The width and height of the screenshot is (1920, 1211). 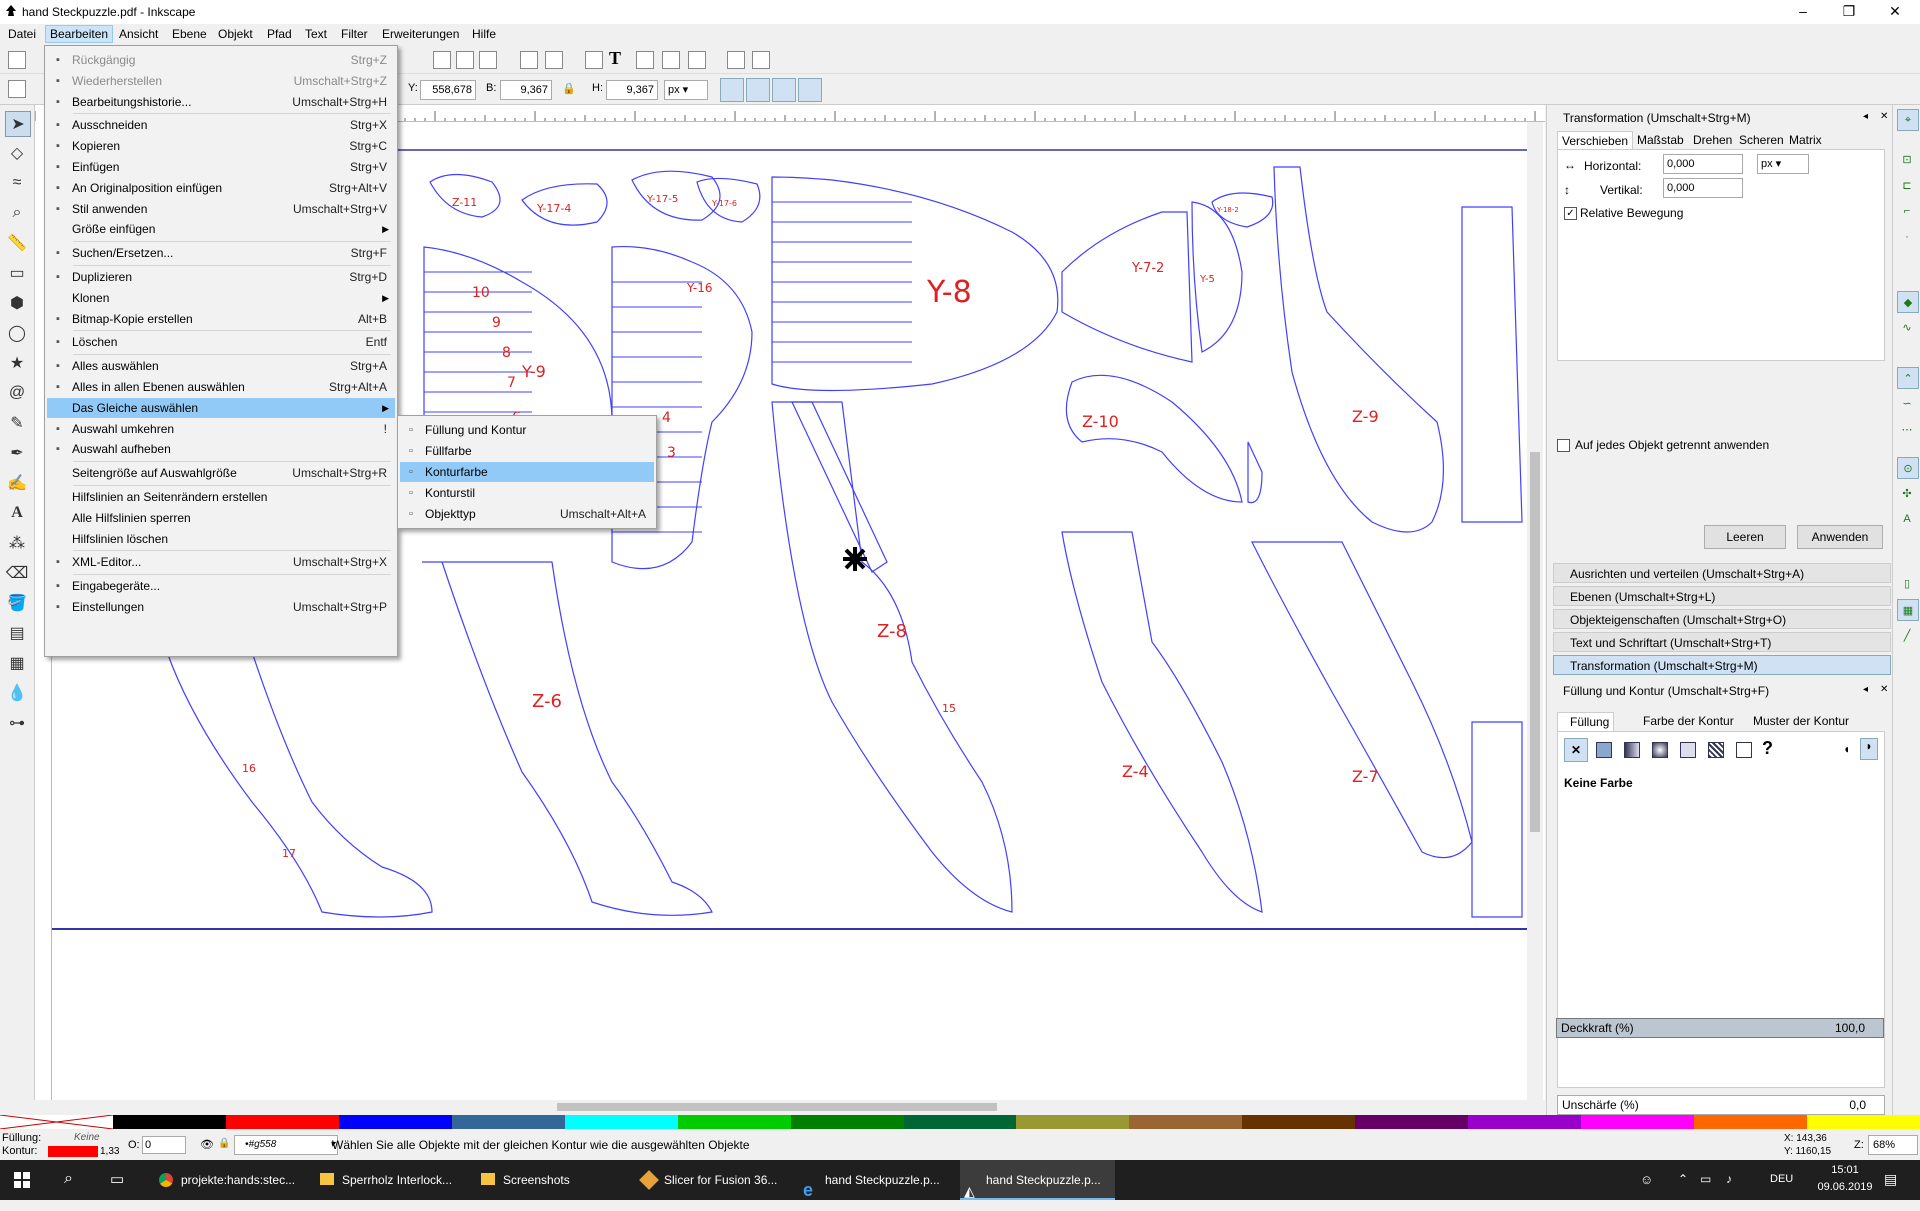 I want to click on document-properties-icon, so click(x=736, y=60).